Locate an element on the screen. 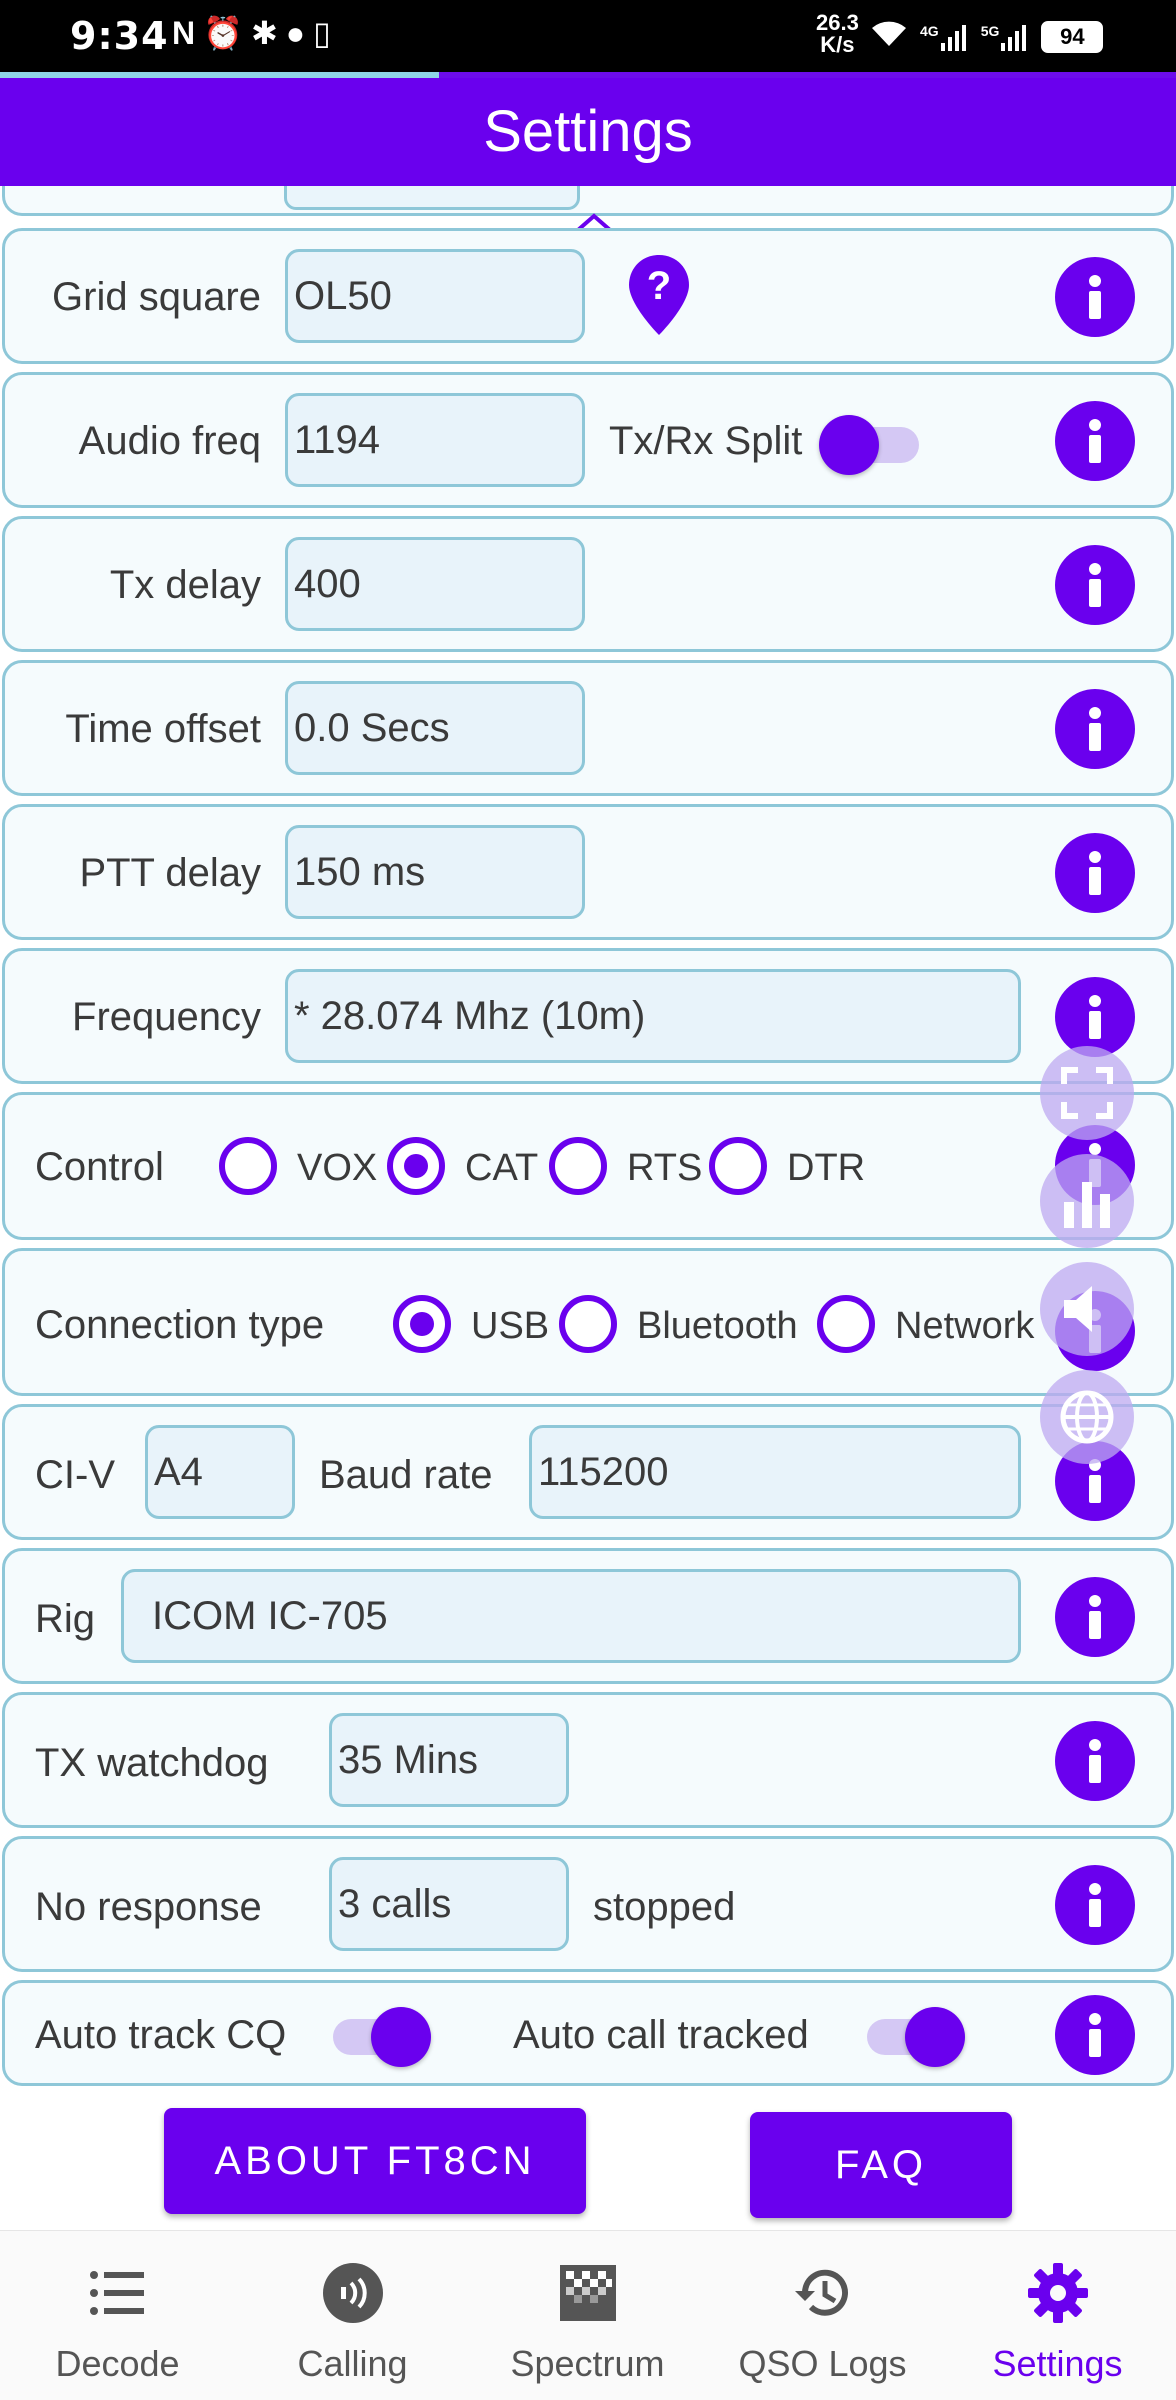  audio-freq-input: 1194 is located at coordinates (435, 440).